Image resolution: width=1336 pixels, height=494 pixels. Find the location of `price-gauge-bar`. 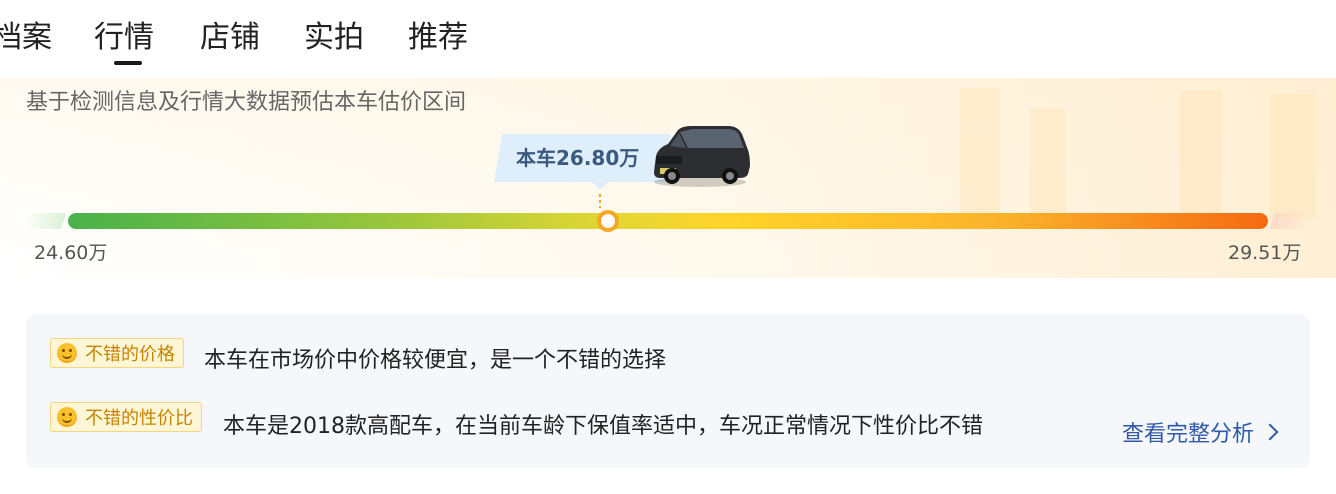

price-gauge-bar is located at coordinates (668, 221).